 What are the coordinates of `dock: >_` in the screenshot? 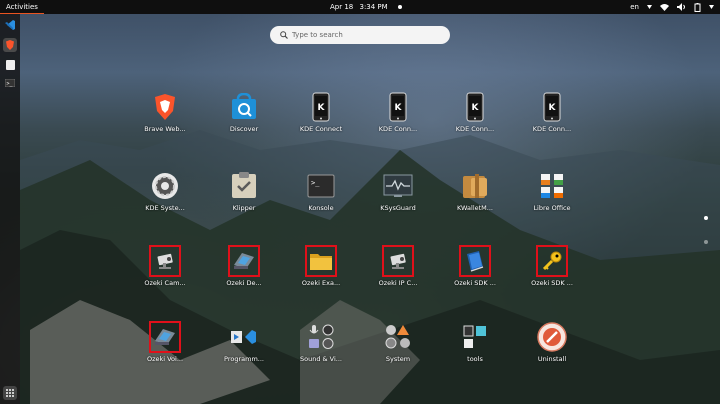 It's located at (10, 209).